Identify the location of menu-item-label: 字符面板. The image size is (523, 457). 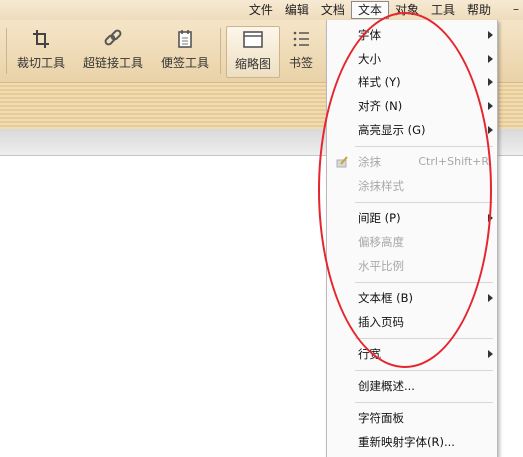
(381, 418).